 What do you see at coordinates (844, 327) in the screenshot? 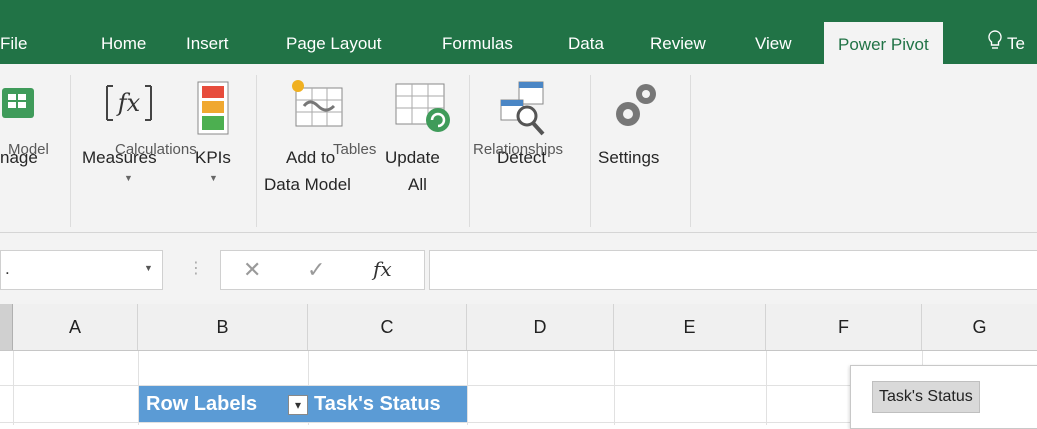
I see `column-header-f: F` at bounding box center [844, 327].